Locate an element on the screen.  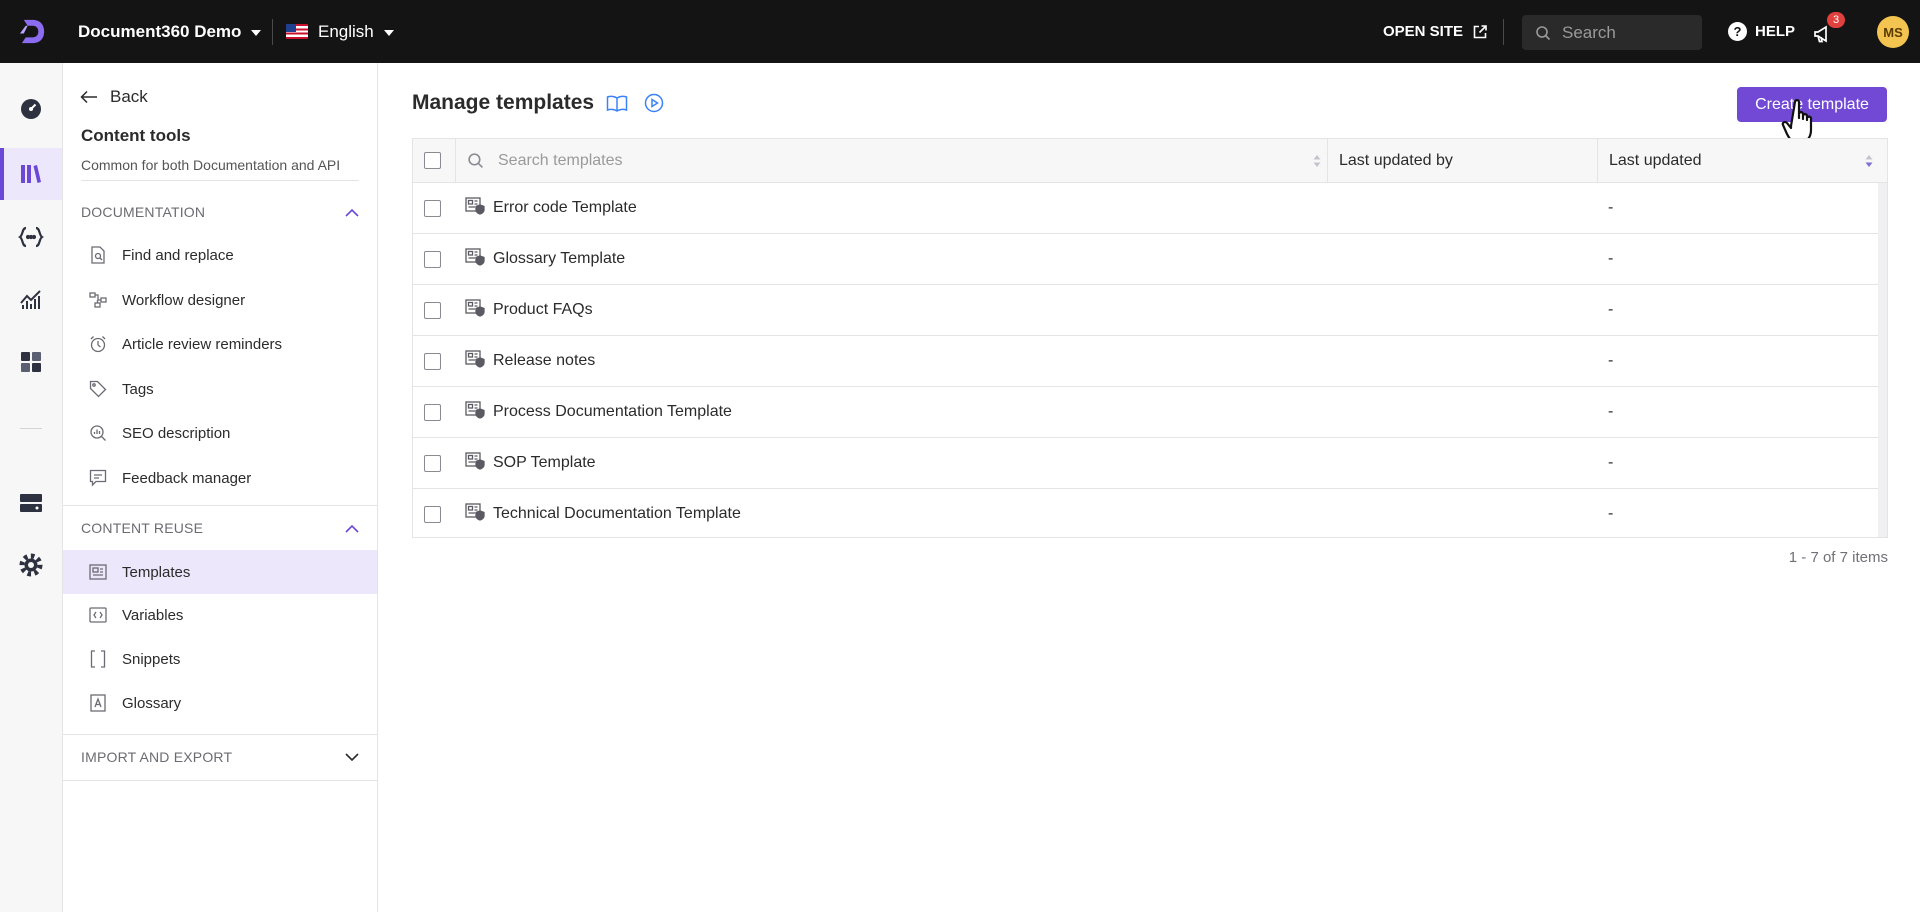
nav-item-feedback-manager: Feedback manager is located at coordinates (220, 478).